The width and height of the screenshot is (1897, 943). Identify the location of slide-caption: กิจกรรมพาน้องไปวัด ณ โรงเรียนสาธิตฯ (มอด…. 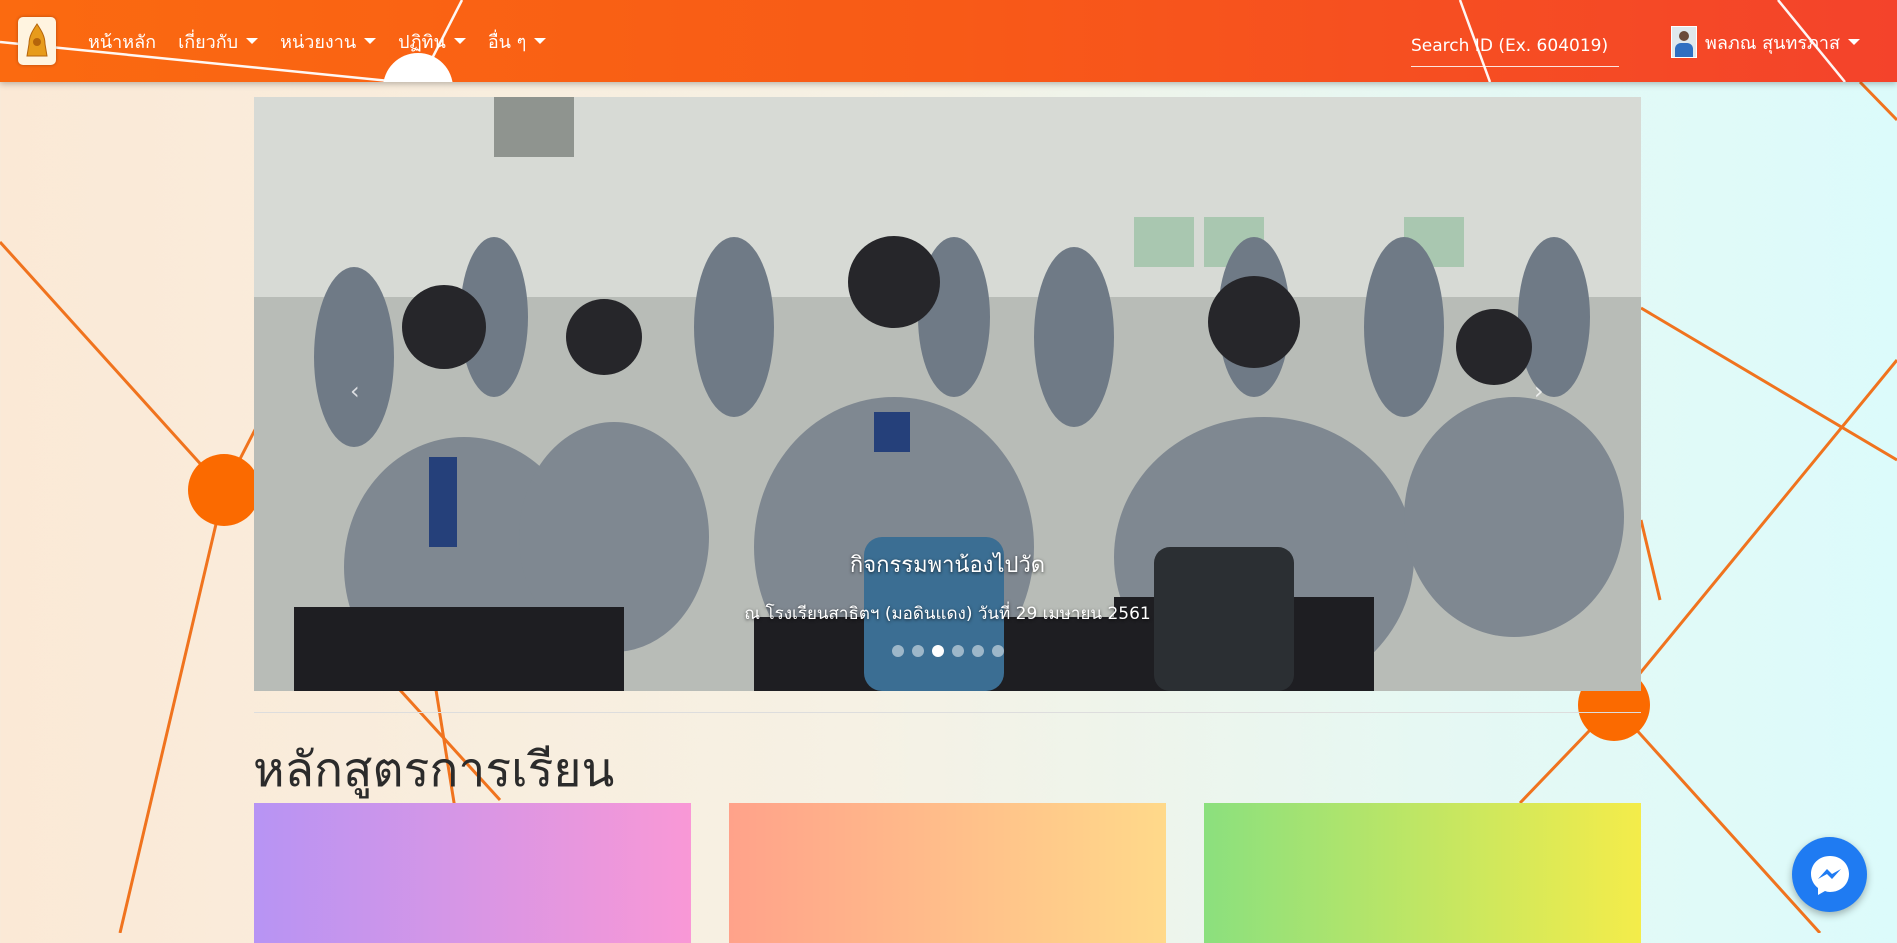
(947, 587).